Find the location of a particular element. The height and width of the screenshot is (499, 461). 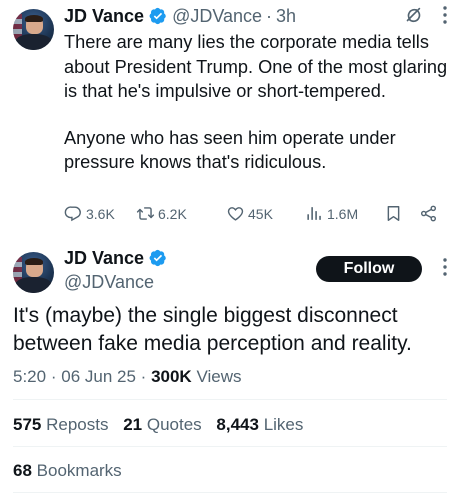

share-icon is located at coordinates (428, 213).